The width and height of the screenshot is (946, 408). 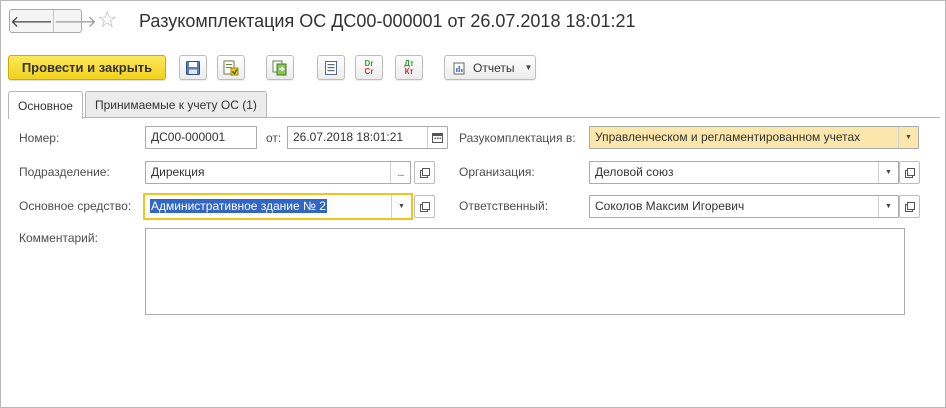 What do you see at coordinates (107, 19) in the screenshot?
I see `favorite-star-icon: ☆` at bounding box center [107, 19].